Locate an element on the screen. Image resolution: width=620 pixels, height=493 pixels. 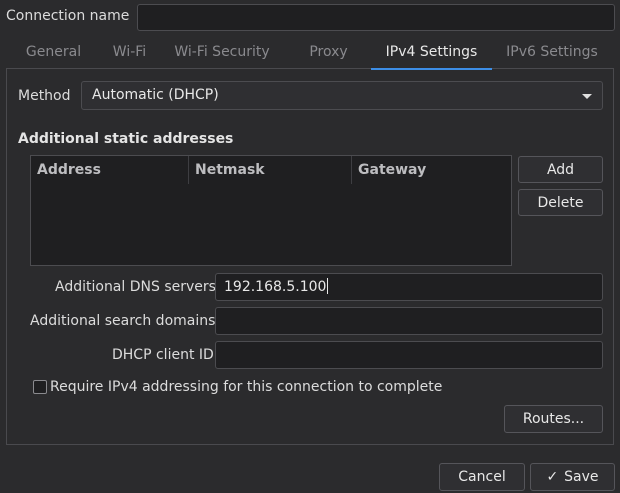
check-icon: ✓ is located at coordinates (552, 477).